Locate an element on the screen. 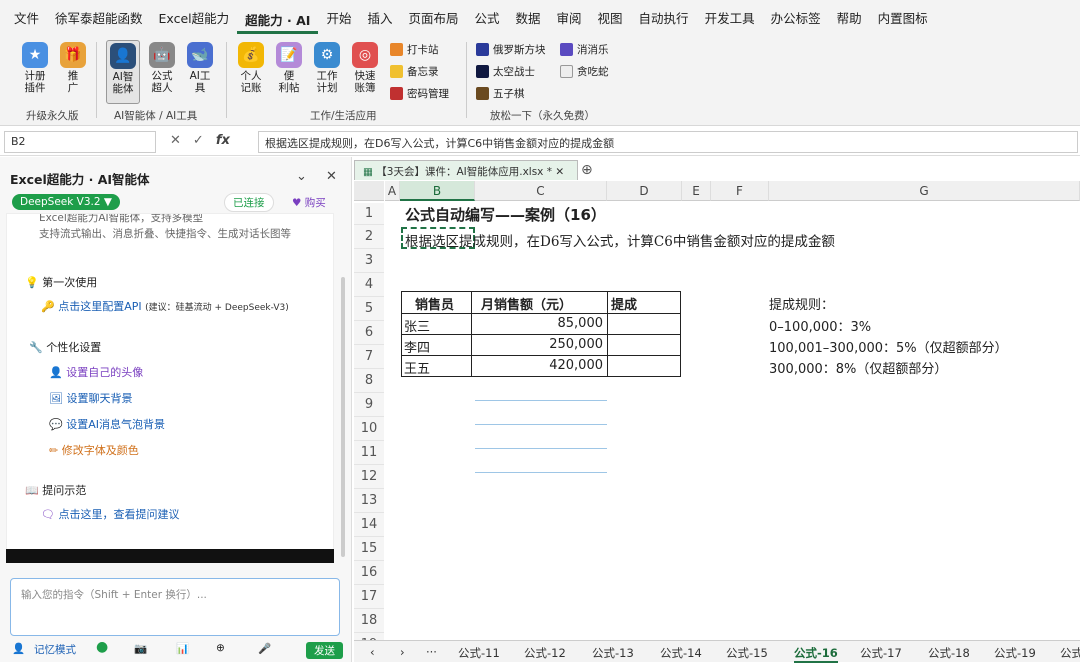 This screenshot has width=1080, height=663. row-header: 18 is located at coordinates (369, 621).